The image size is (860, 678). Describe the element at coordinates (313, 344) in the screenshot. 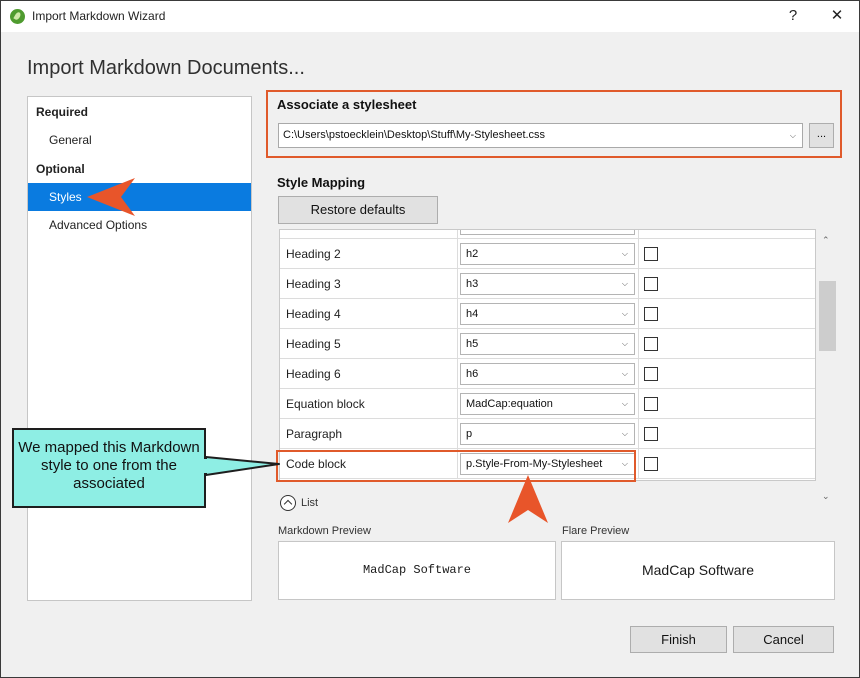

I see `markdown-style-name: Heading 5` at that location.